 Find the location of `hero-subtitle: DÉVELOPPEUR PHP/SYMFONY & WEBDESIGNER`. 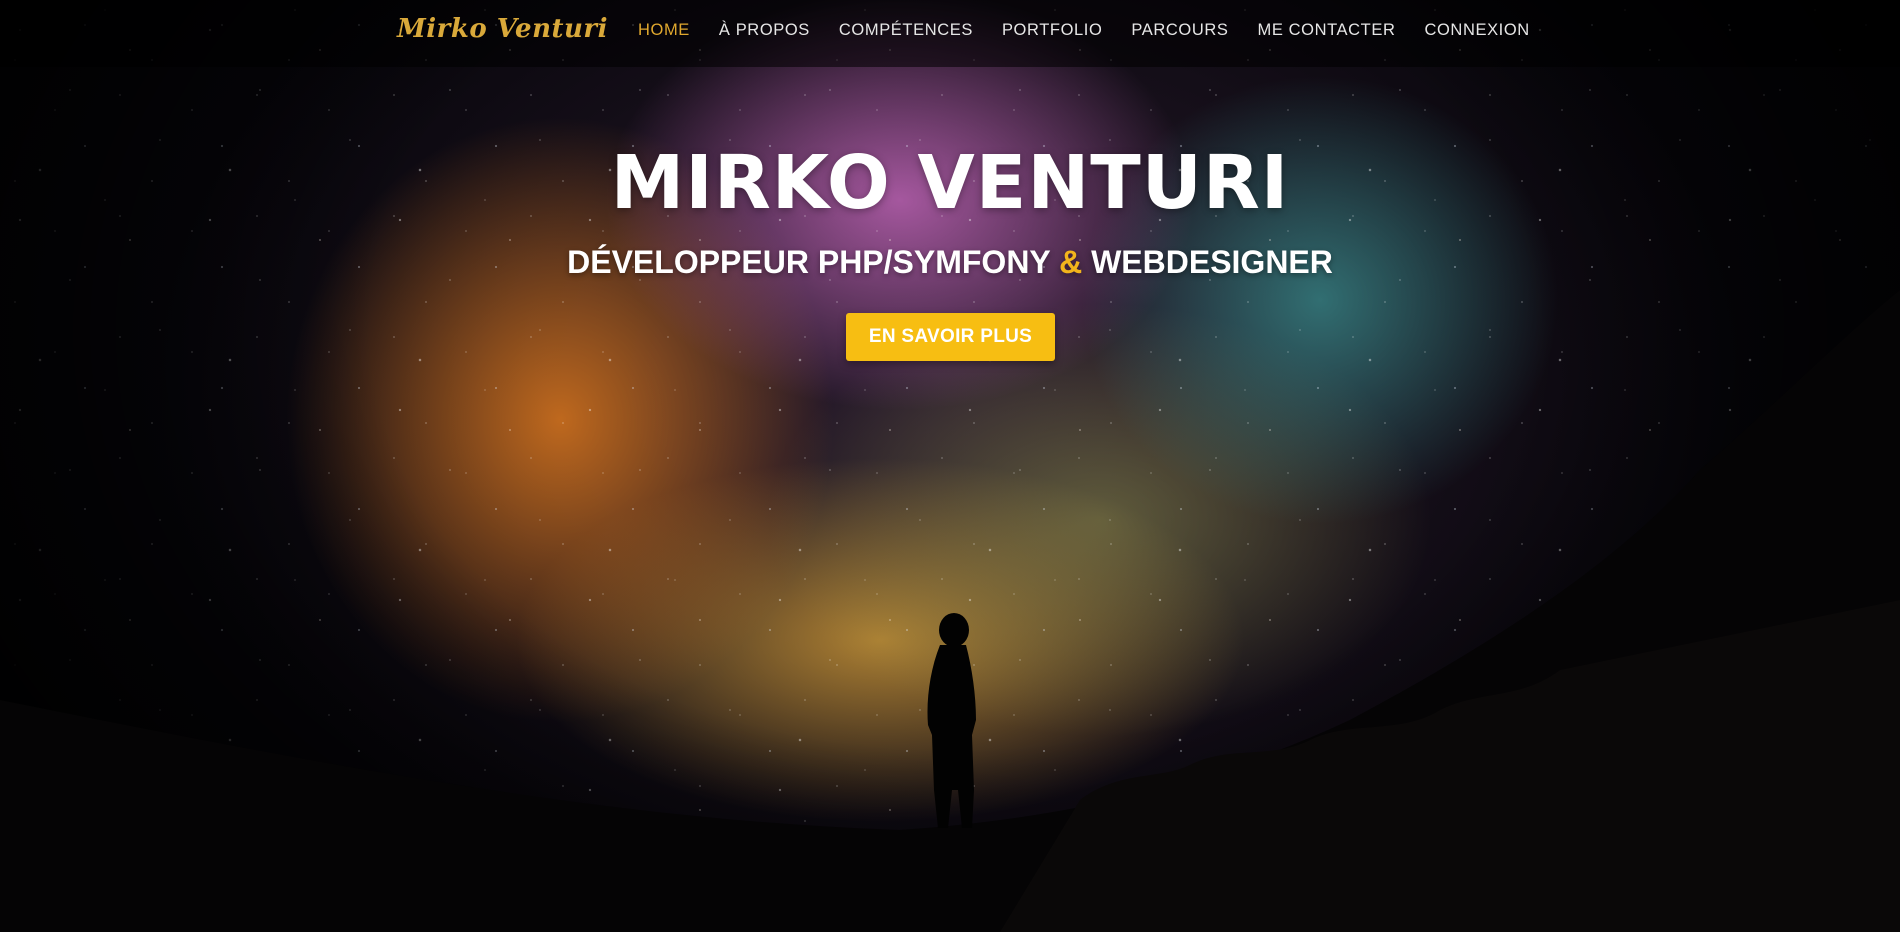

hero-subtitle: DÉVELOPPEUR PHP/SYMFONY & WEBDESIGNER is located at coordinates (950, 262).